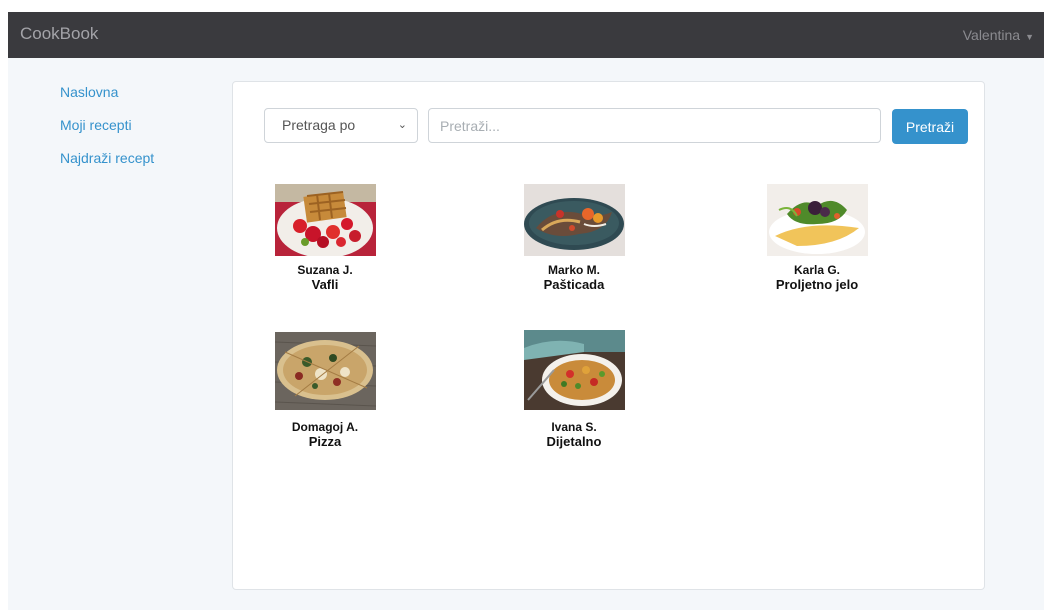  What do you see at coordinates (817, 220) in the screenshot?
I see `spring-plate-photo` at bounding box center [817, 220].